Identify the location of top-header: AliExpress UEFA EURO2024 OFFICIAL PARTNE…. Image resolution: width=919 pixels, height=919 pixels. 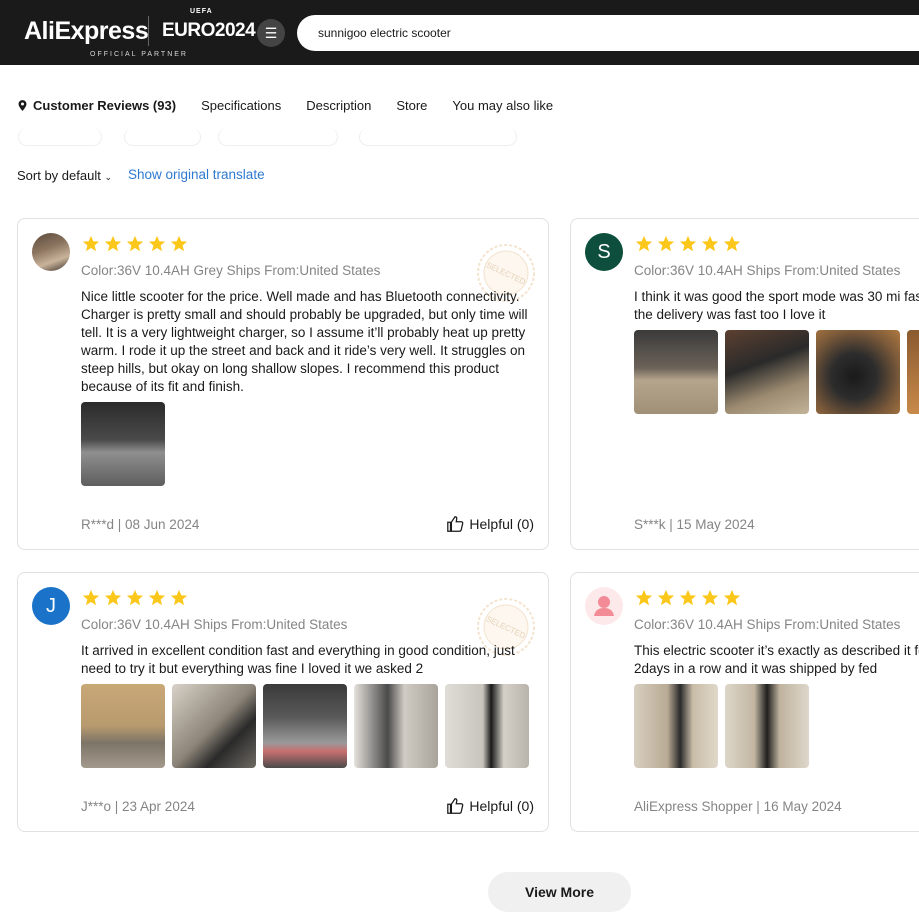
(459, 32).